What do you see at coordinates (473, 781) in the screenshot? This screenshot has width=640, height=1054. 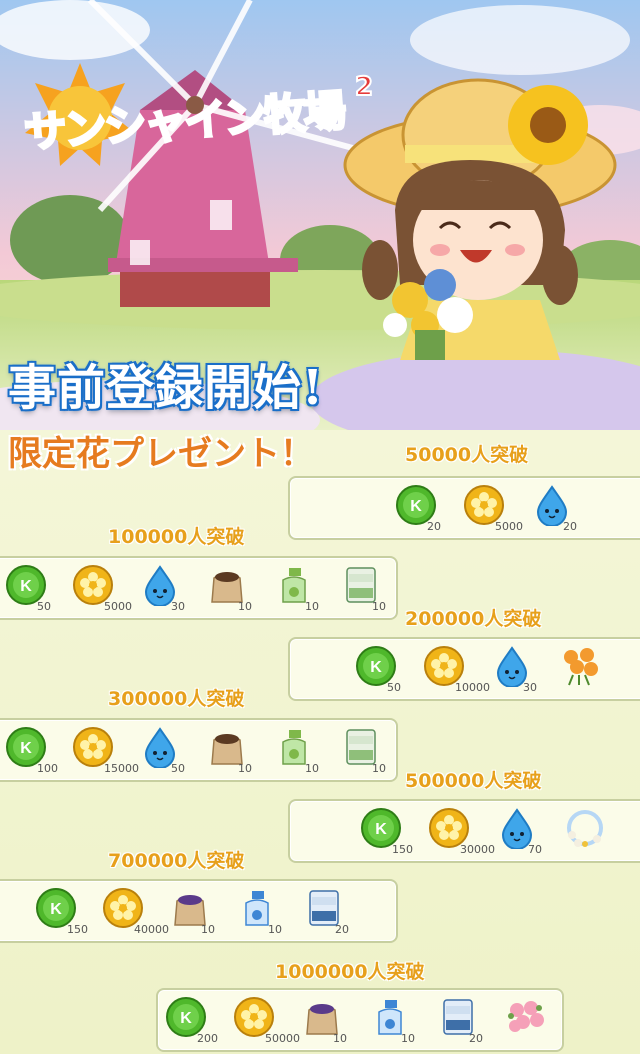 I see `tier-threshold-label: 500000人突破` at bounding box center [473, 781].